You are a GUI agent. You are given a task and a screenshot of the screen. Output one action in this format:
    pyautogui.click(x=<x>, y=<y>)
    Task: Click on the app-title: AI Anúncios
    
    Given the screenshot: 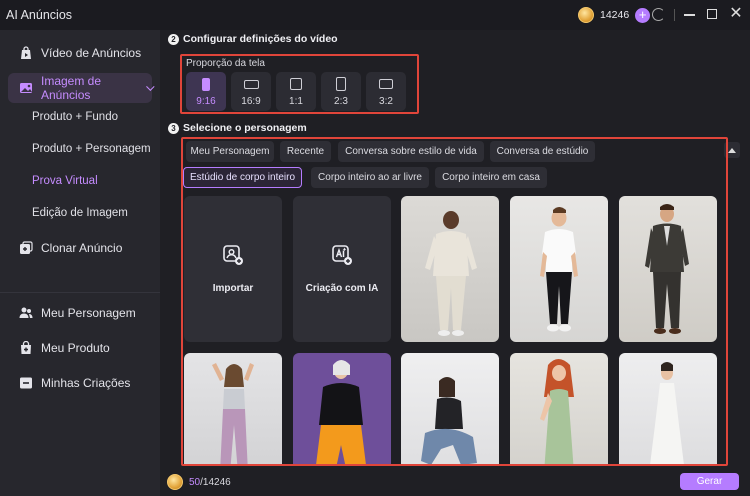 What is the action you would take?
    pyautogui.click(x=39, y=15)
    